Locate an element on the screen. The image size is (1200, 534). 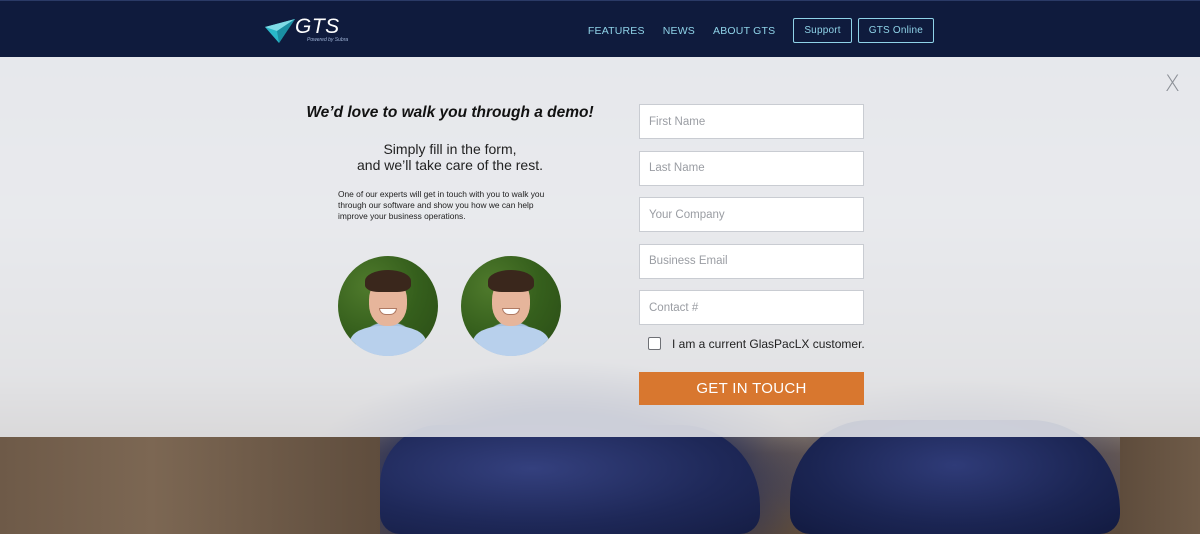
business-email-field is located at coordinates (751, 261).